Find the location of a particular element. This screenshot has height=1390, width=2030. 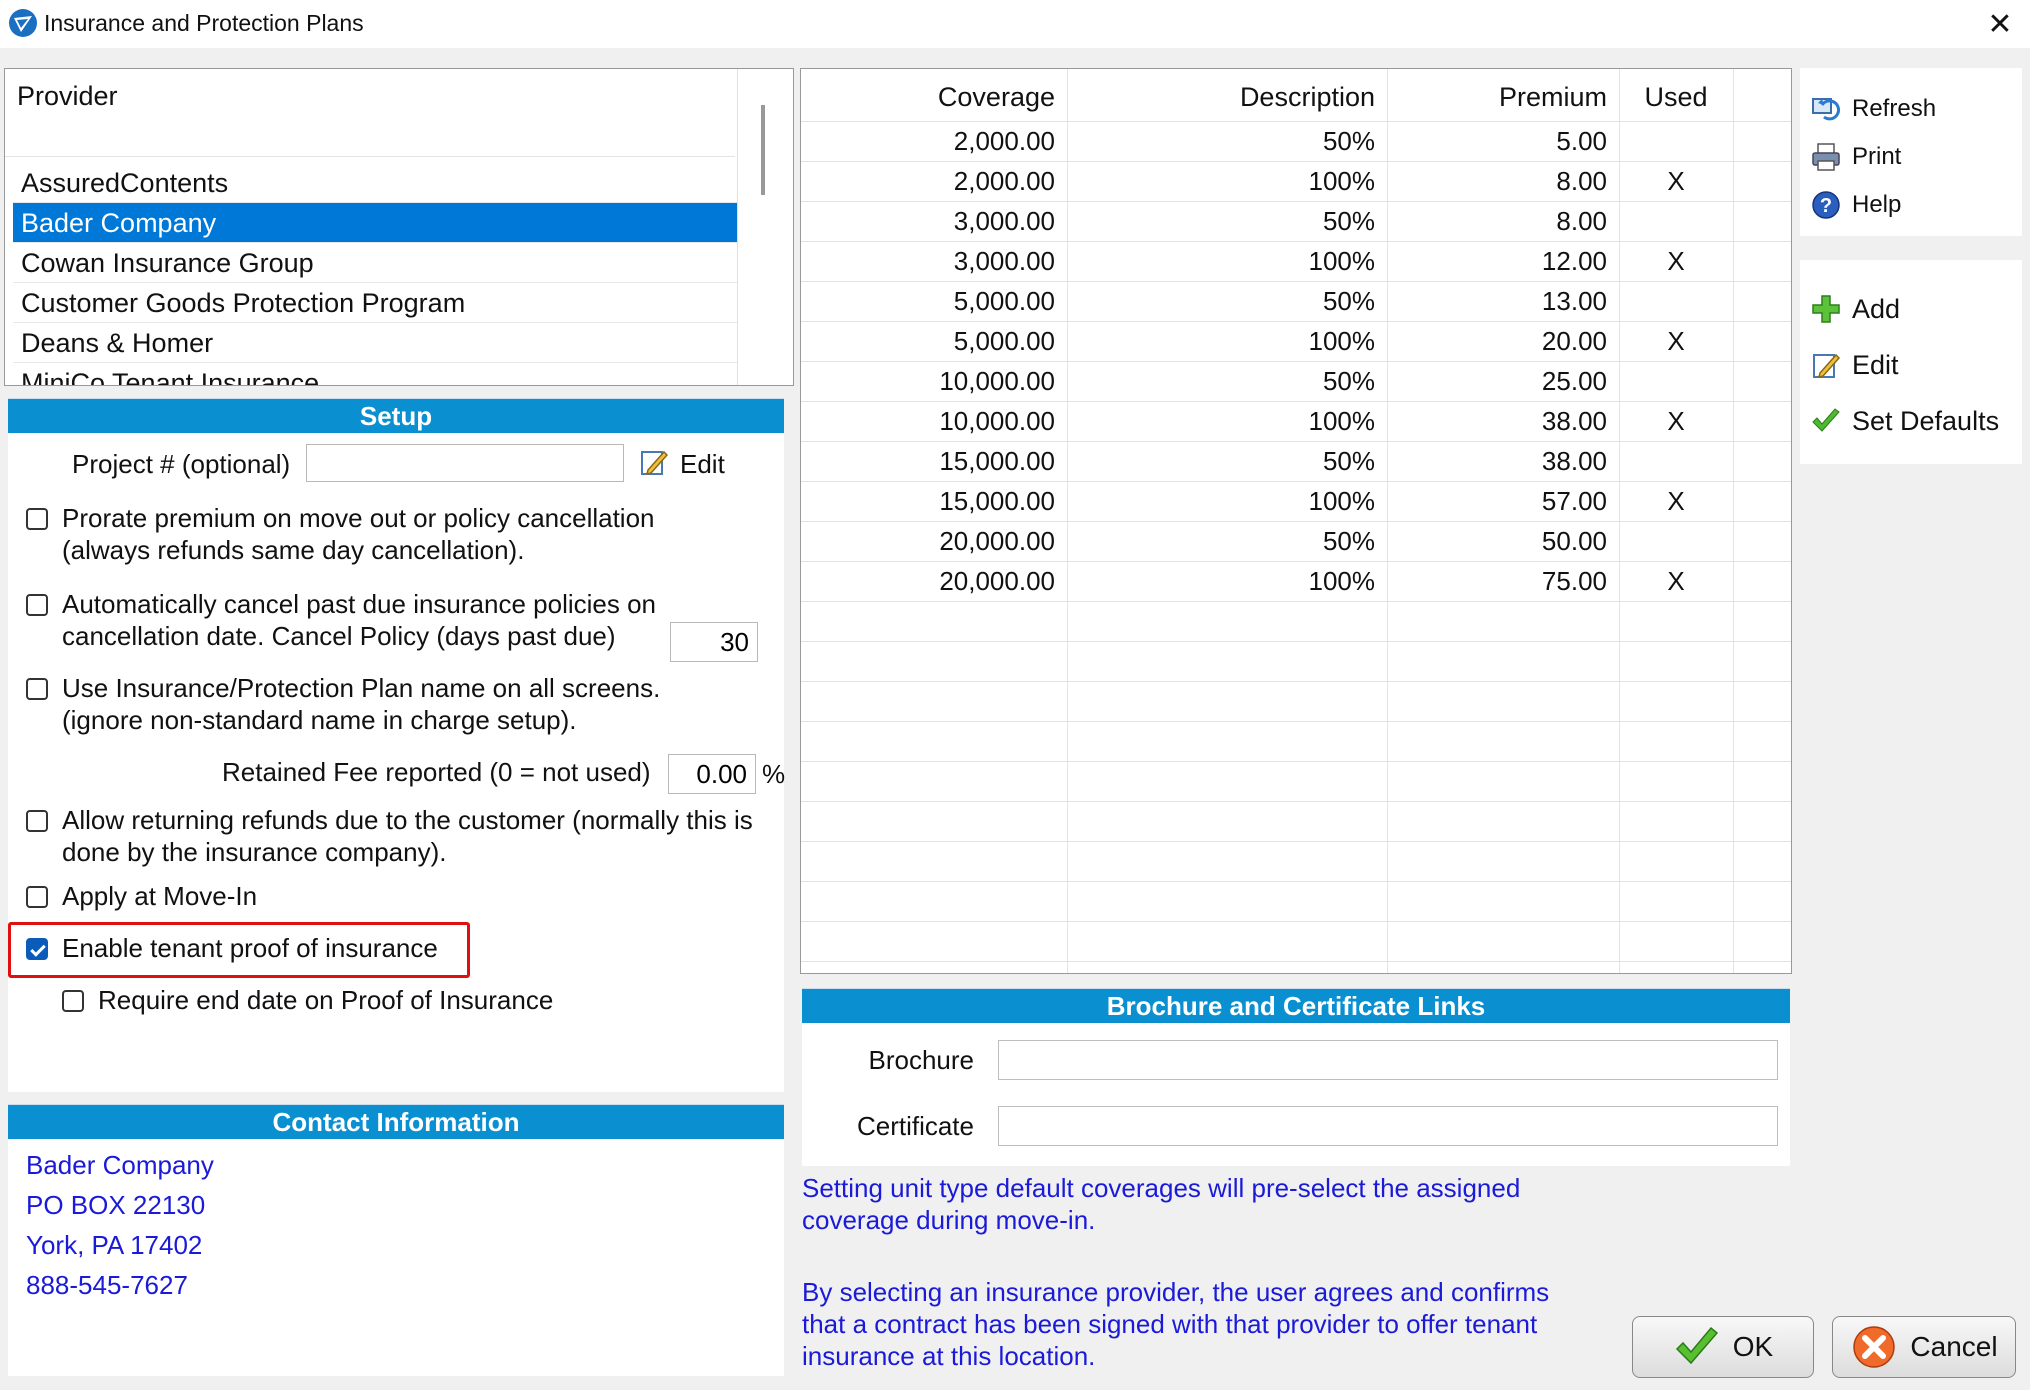

apply-movein-checkbox is located at coordinates (37, 897).